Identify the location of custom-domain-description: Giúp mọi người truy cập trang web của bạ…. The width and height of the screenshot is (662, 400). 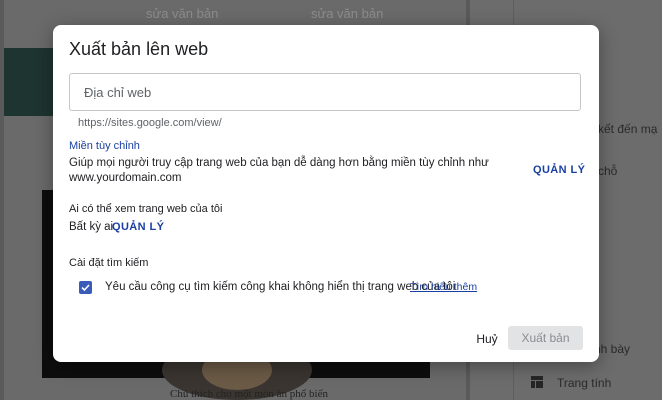
(279, 170).